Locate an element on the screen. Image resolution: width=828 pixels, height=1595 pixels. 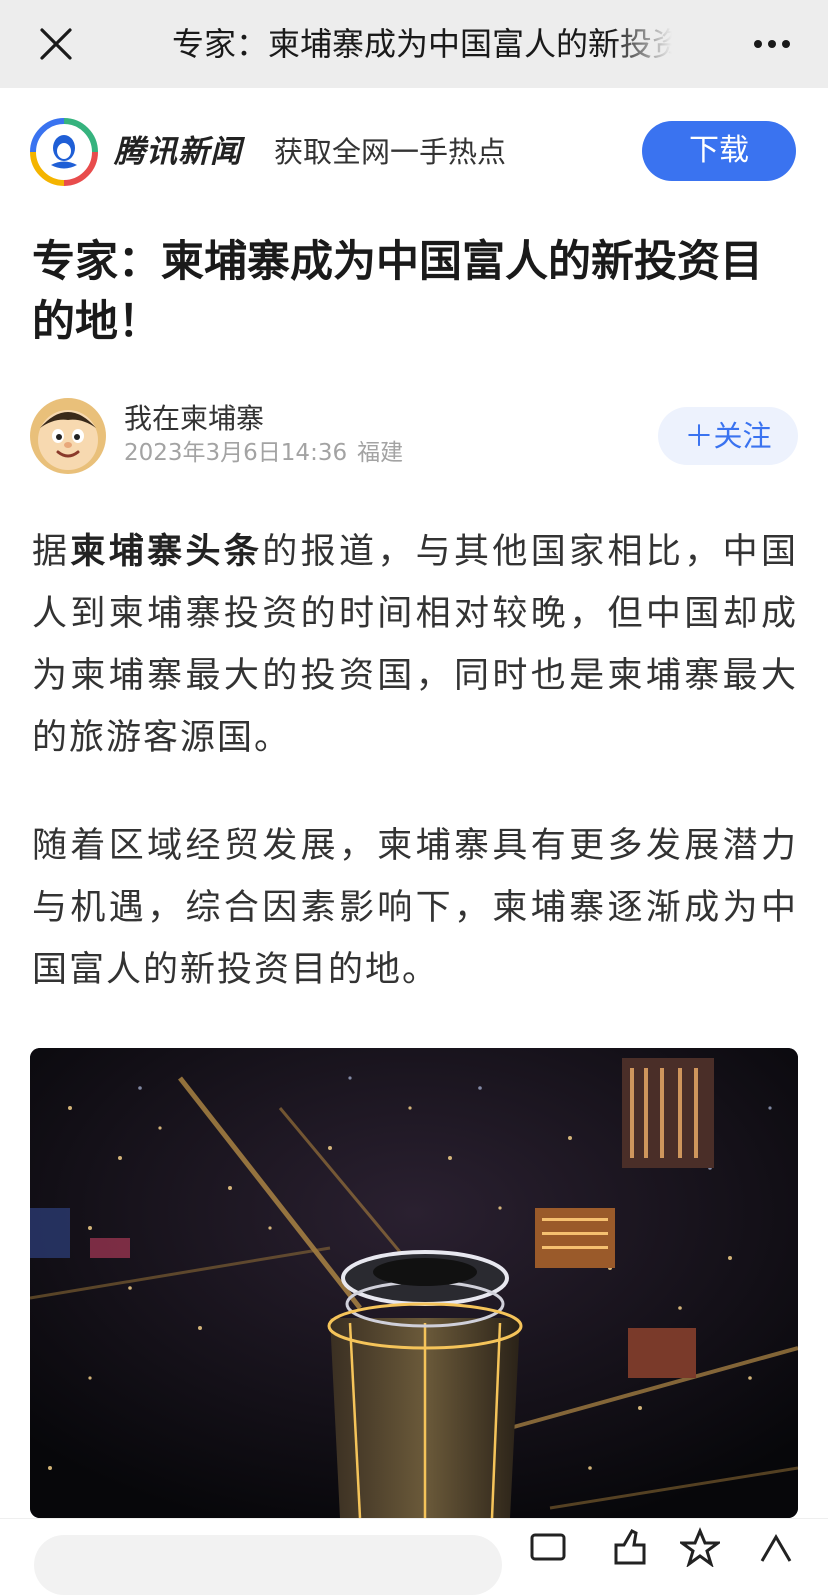
author-avatar is located at coordinates (68, 436).